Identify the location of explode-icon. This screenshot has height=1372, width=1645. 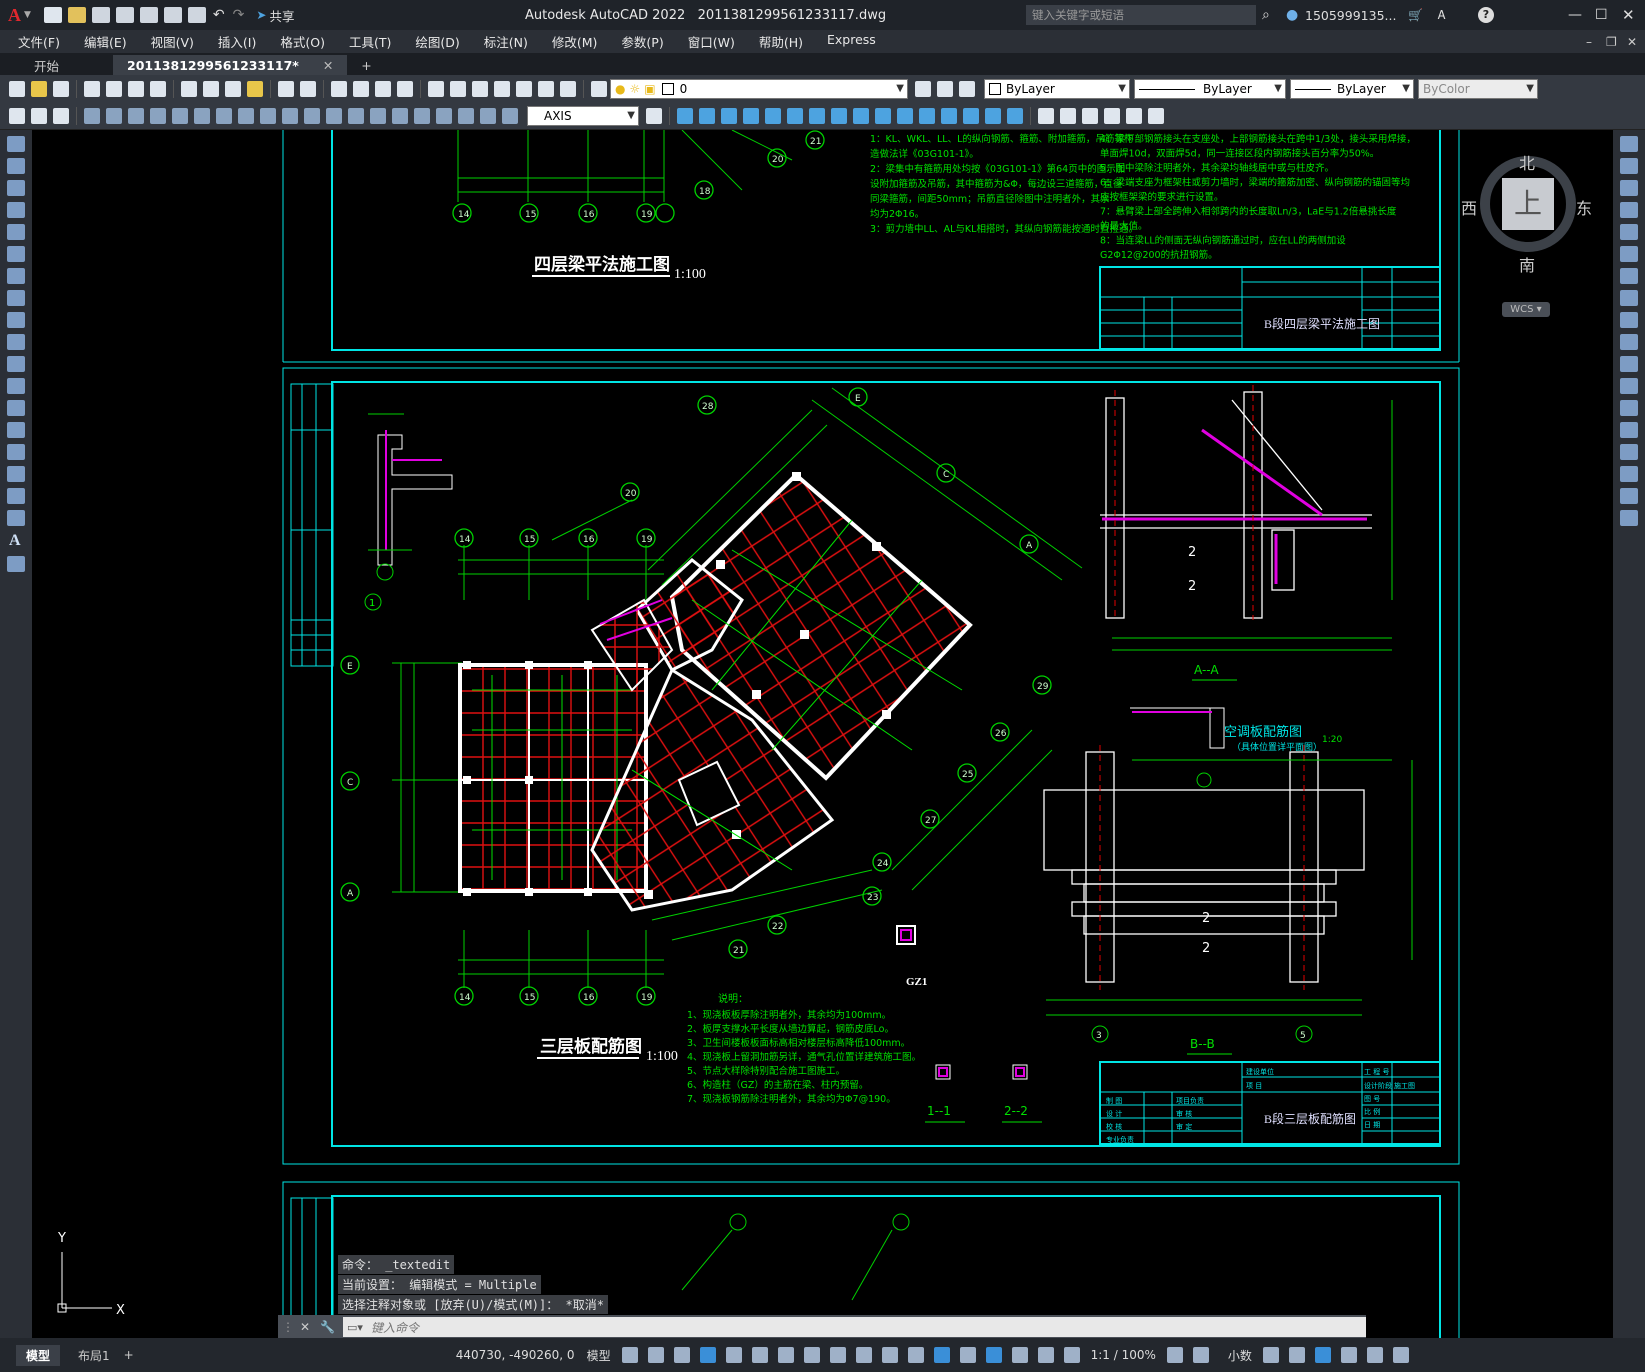
(1015, 116).